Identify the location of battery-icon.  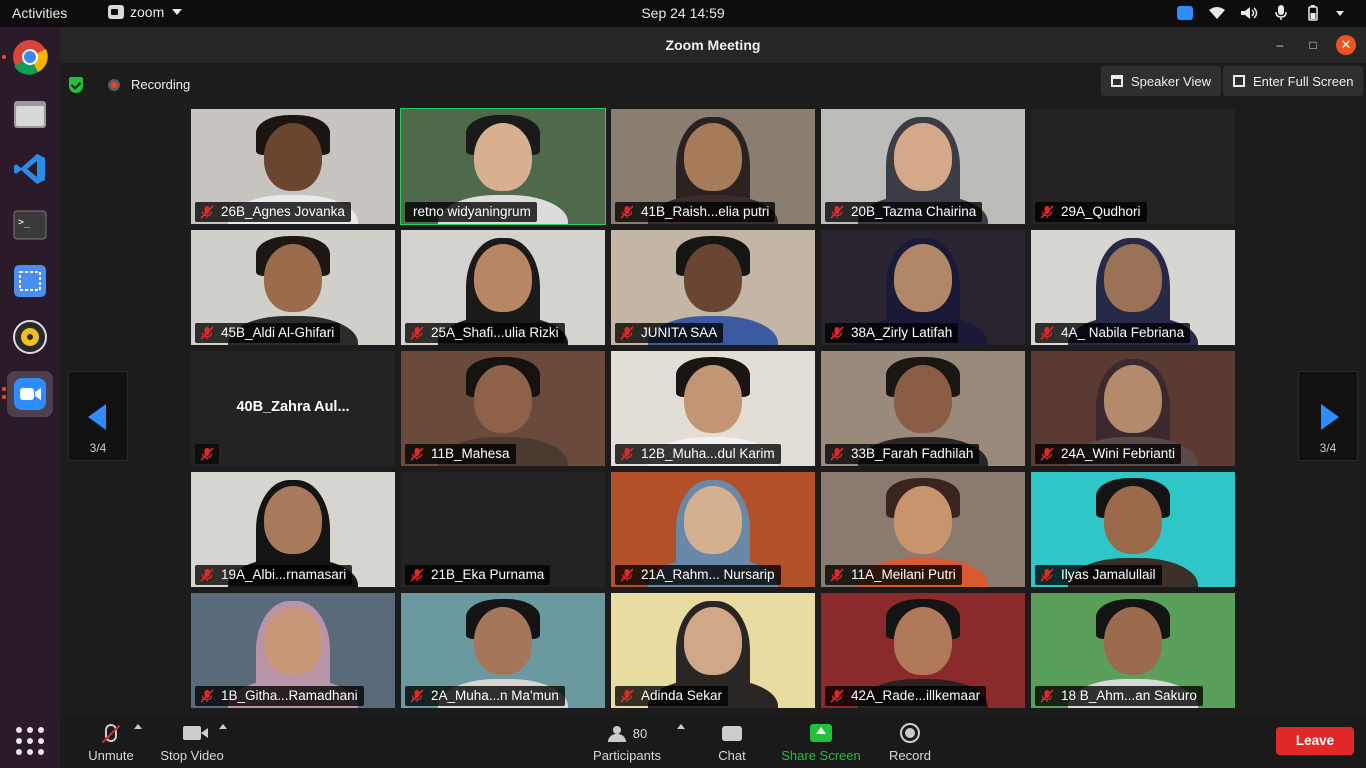
(1313, 13).